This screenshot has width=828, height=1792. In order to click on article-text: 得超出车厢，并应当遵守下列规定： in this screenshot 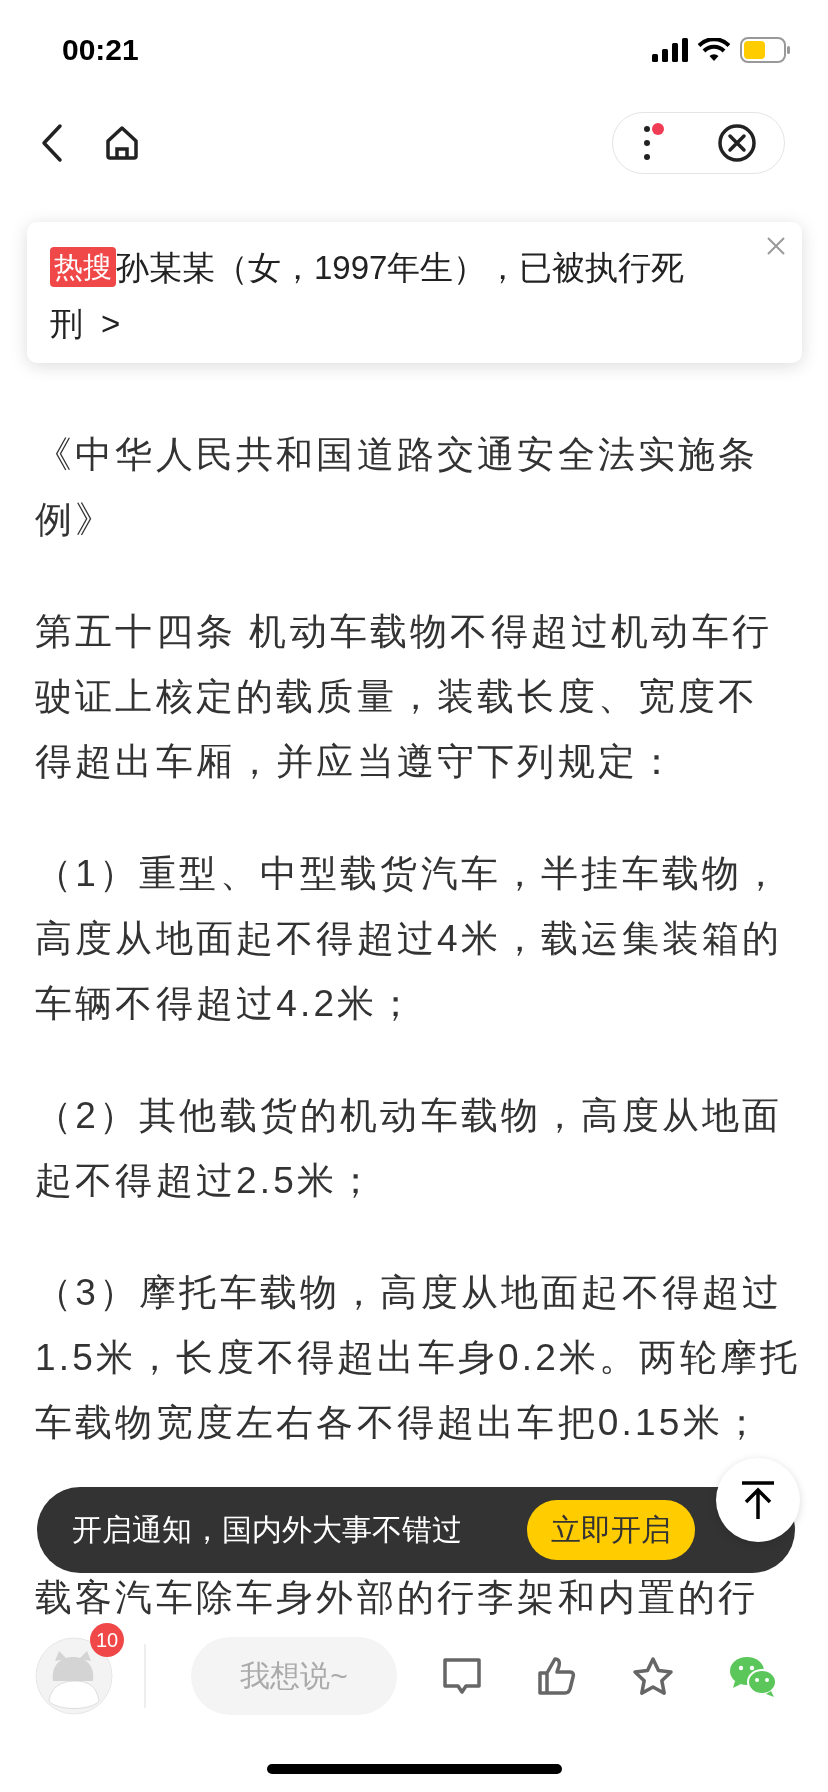, I will do `click(357, 762)`.